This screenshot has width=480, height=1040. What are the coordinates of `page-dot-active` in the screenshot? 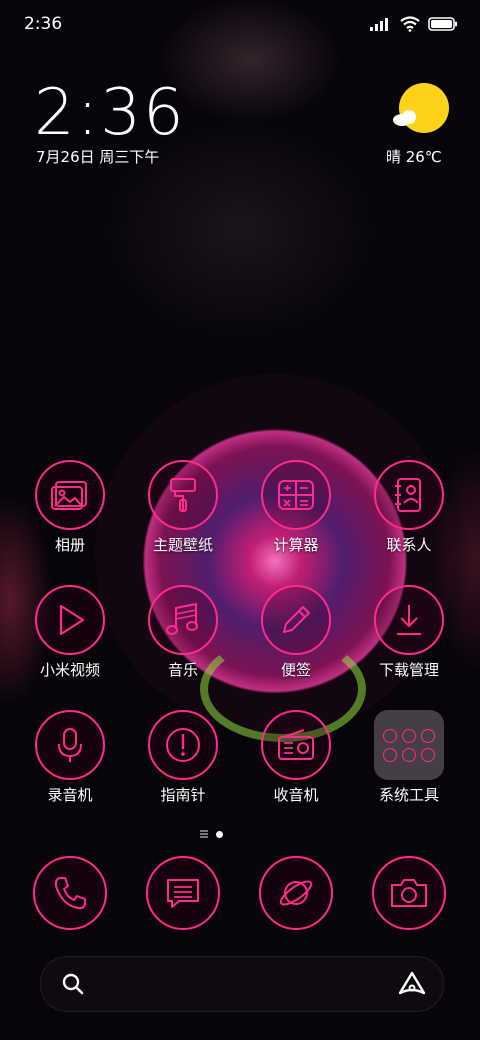 It's located at (219, 834).